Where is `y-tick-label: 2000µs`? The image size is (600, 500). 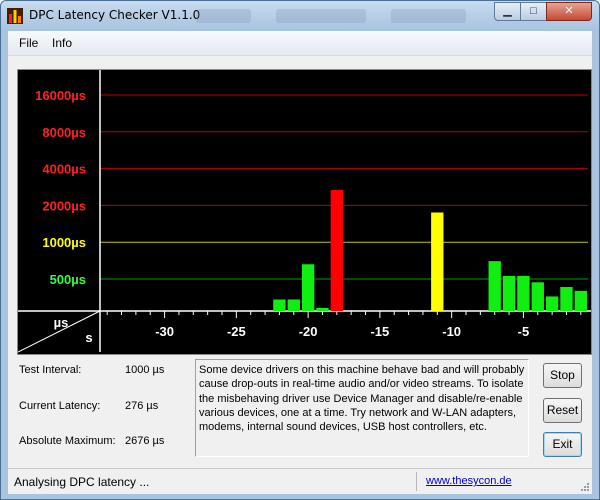 y-tick-label: 2000µs is located at coordinates (64, 205).